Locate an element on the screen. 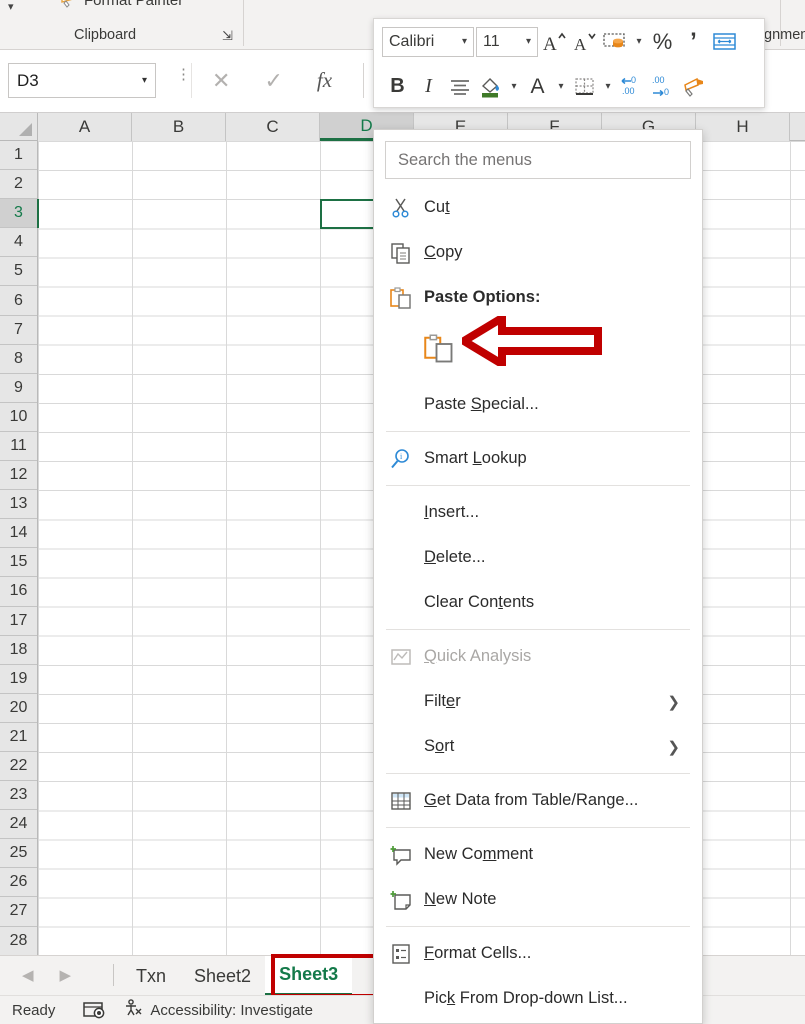 The image size is (805, 1024). menu-item-smart-lookup: i Smart Lookup is located at coordinates (538, 458).